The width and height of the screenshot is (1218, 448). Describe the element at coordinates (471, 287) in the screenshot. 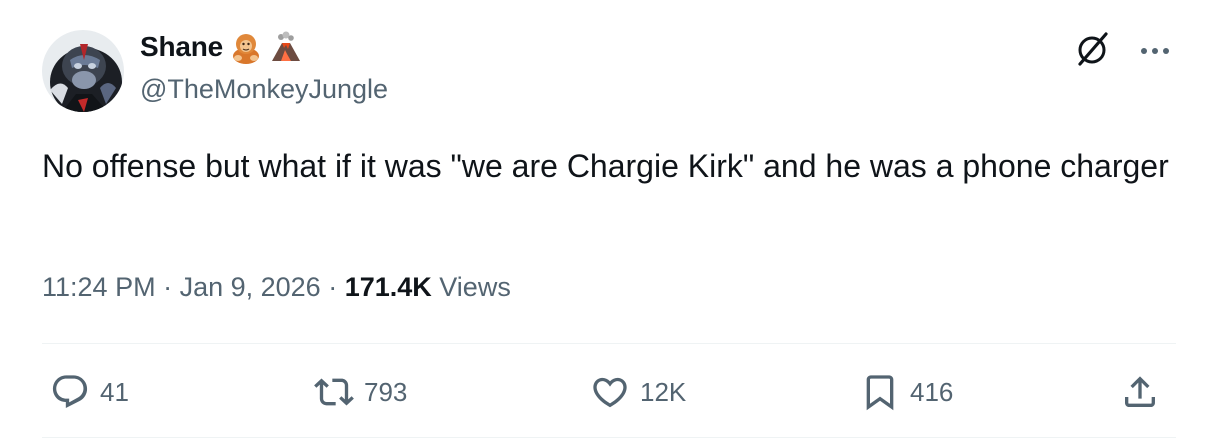

I see `views-label: Views` at that location.